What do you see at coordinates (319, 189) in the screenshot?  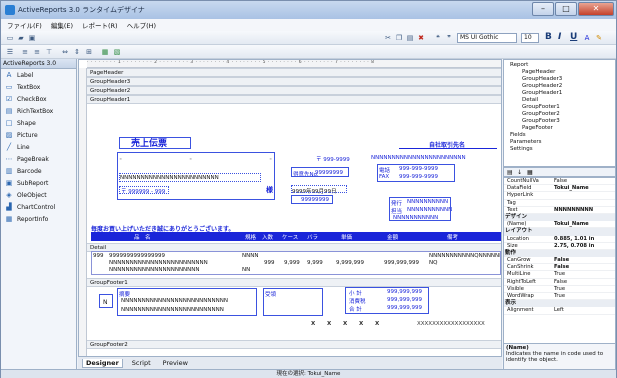 I see `date-field` at bounding box center [319, 189].